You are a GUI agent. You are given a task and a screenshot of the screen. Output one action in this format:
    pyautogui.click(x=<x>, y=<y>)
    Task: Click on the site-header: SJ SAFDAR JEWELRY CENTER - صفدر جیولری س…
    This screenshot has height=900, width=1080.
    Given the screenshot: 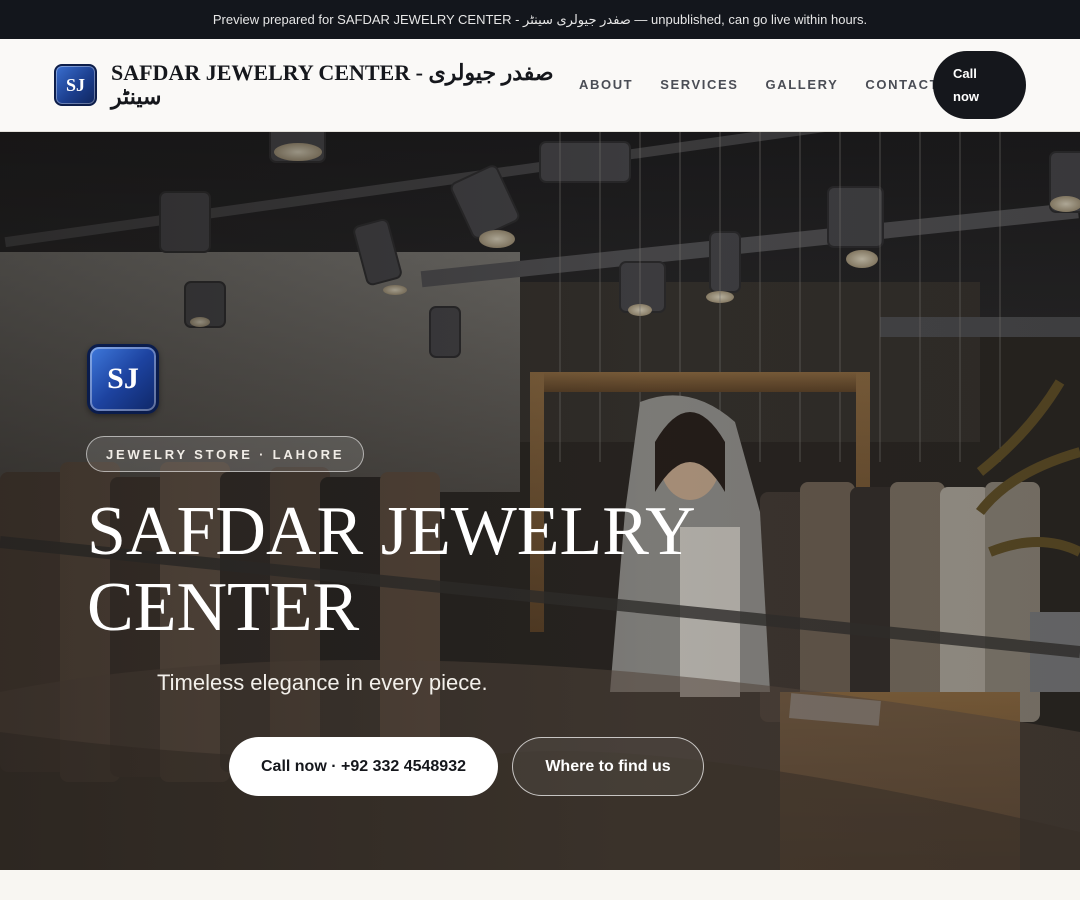 What is the action you would take?
    pyautogui.click(x=540, y=85)
    